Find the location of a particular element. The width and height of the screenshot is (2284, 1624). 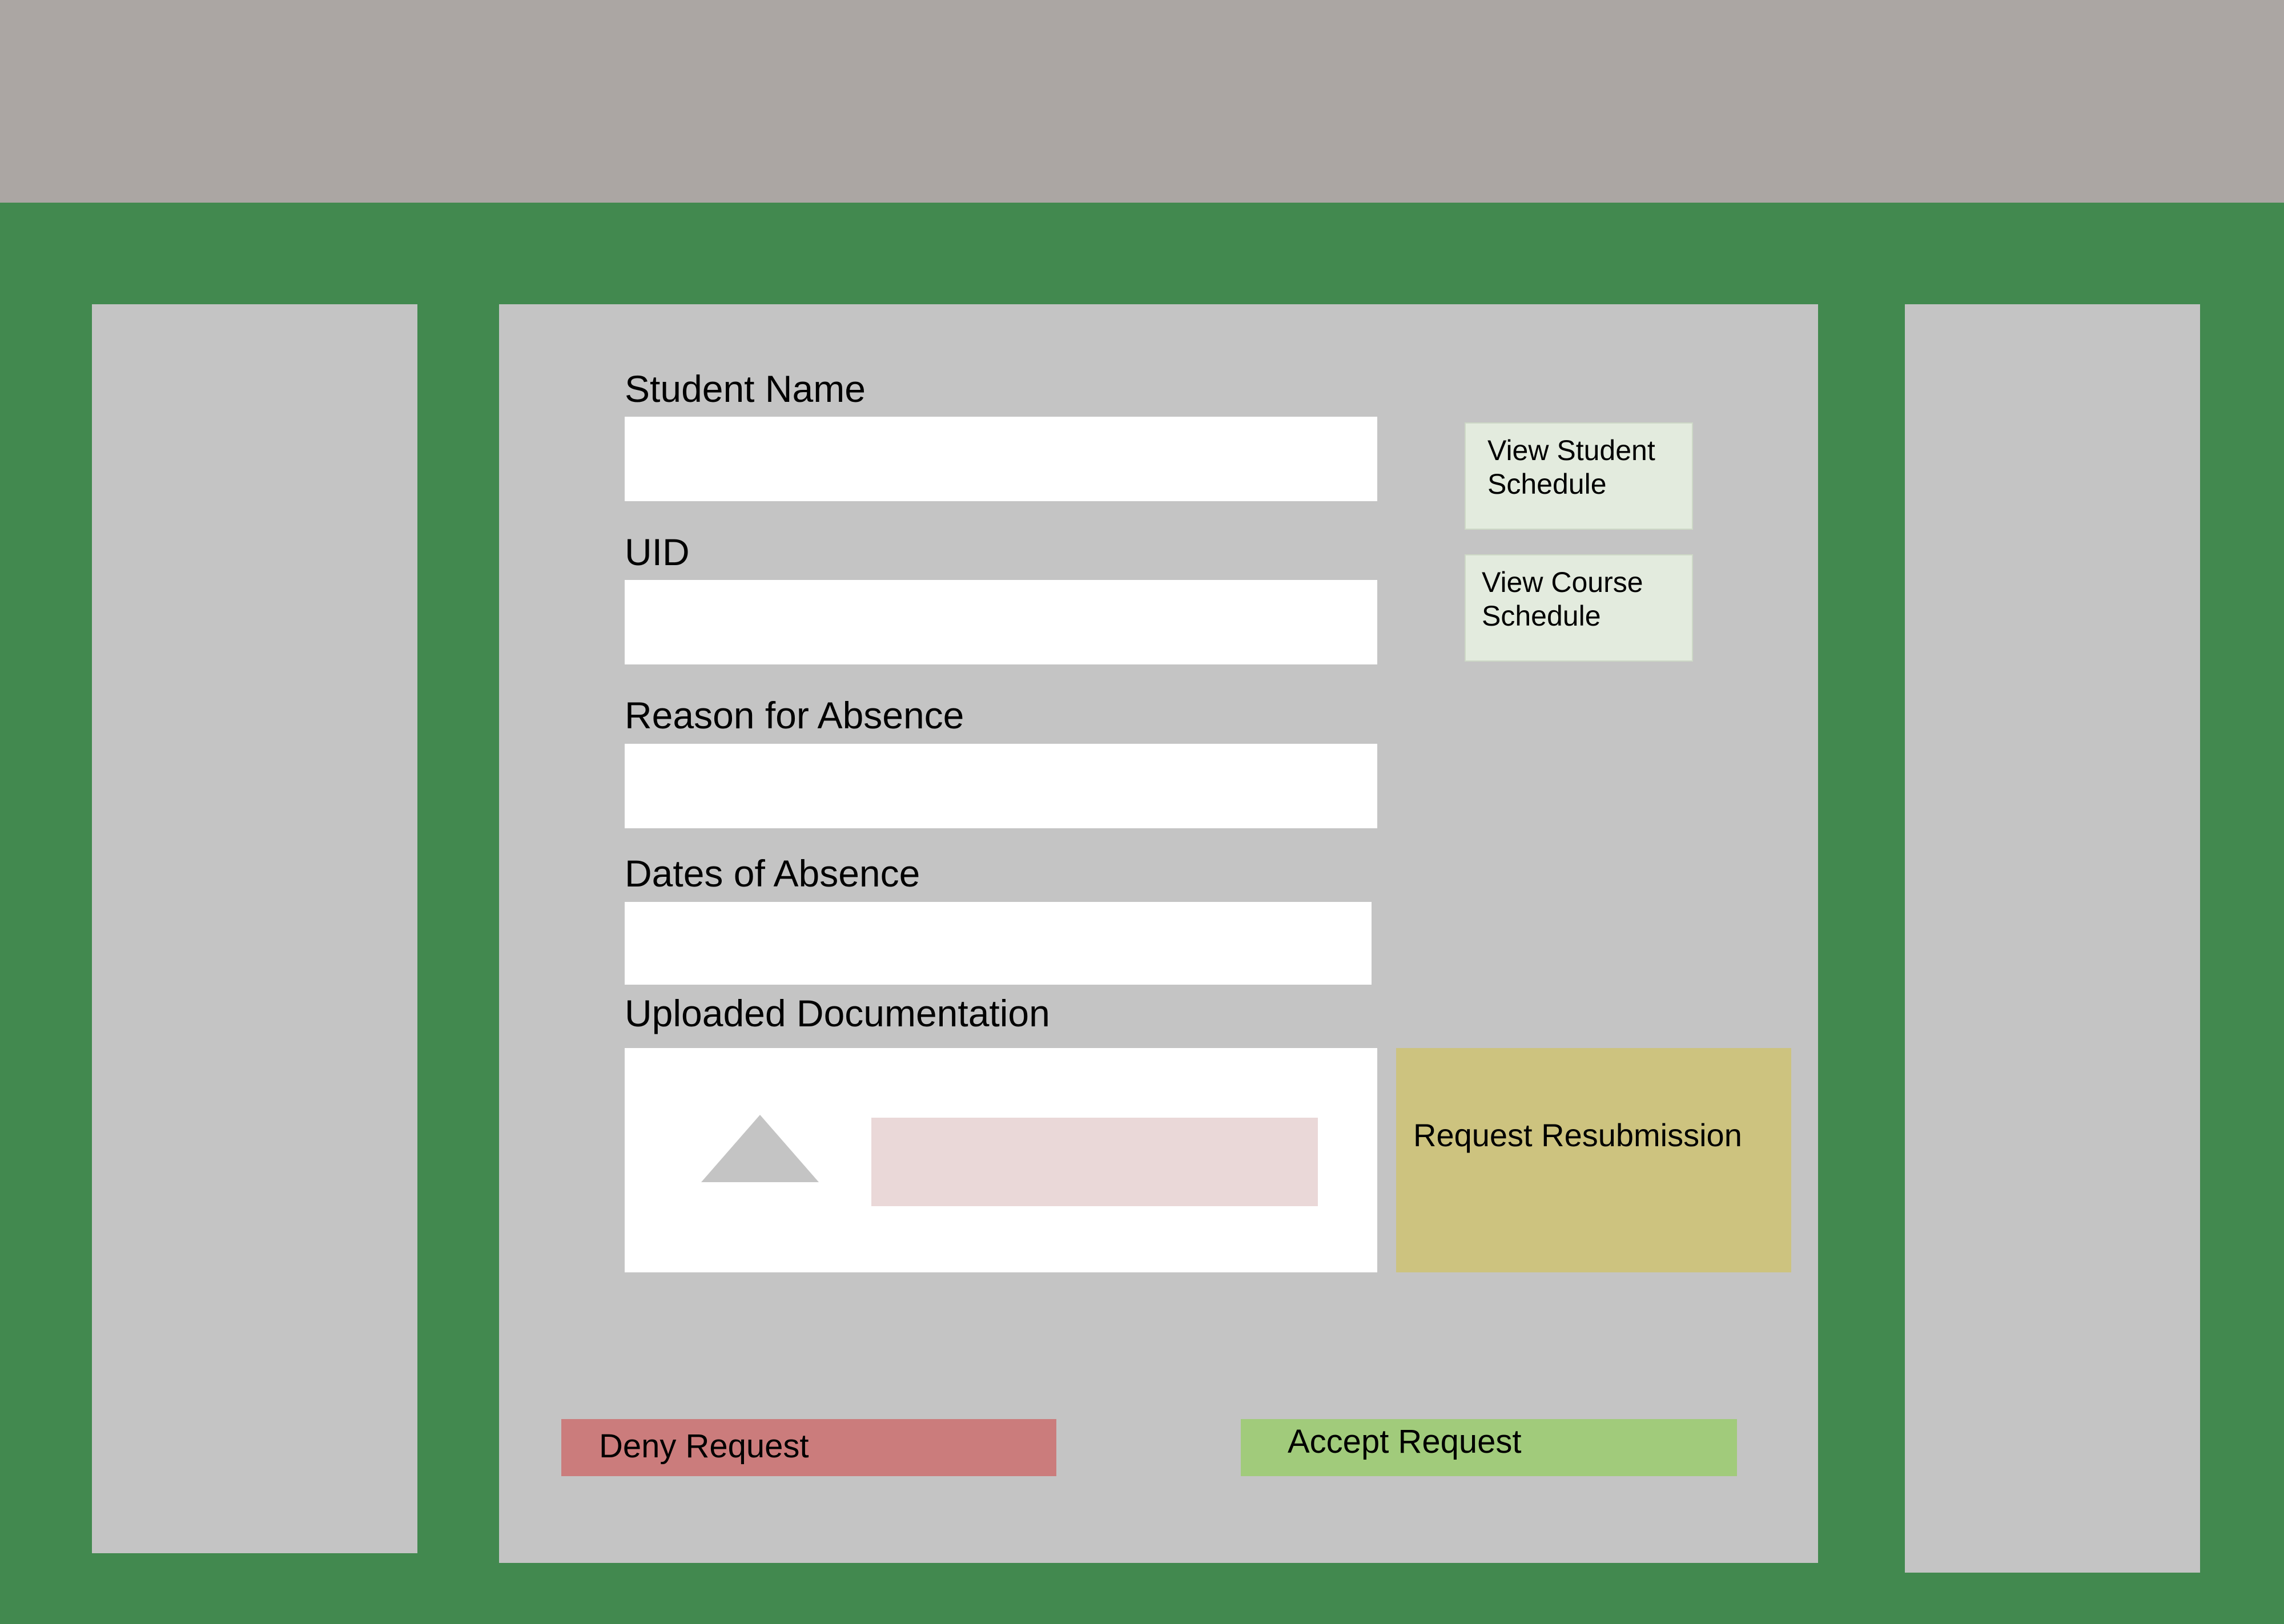

request-resubmission-button: Request Resubmission is located at coordinates (1593, 1160).